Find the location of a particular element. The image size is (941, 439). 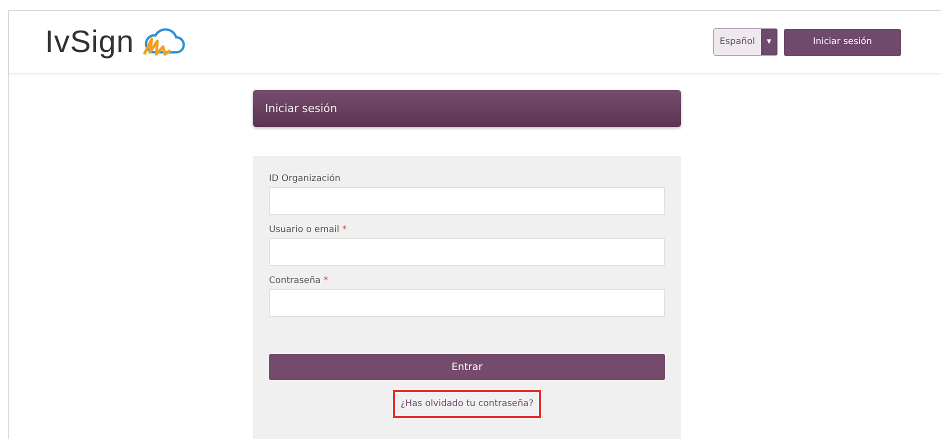

login-button: Iniciar sesión is located at coordinates (842, 42).